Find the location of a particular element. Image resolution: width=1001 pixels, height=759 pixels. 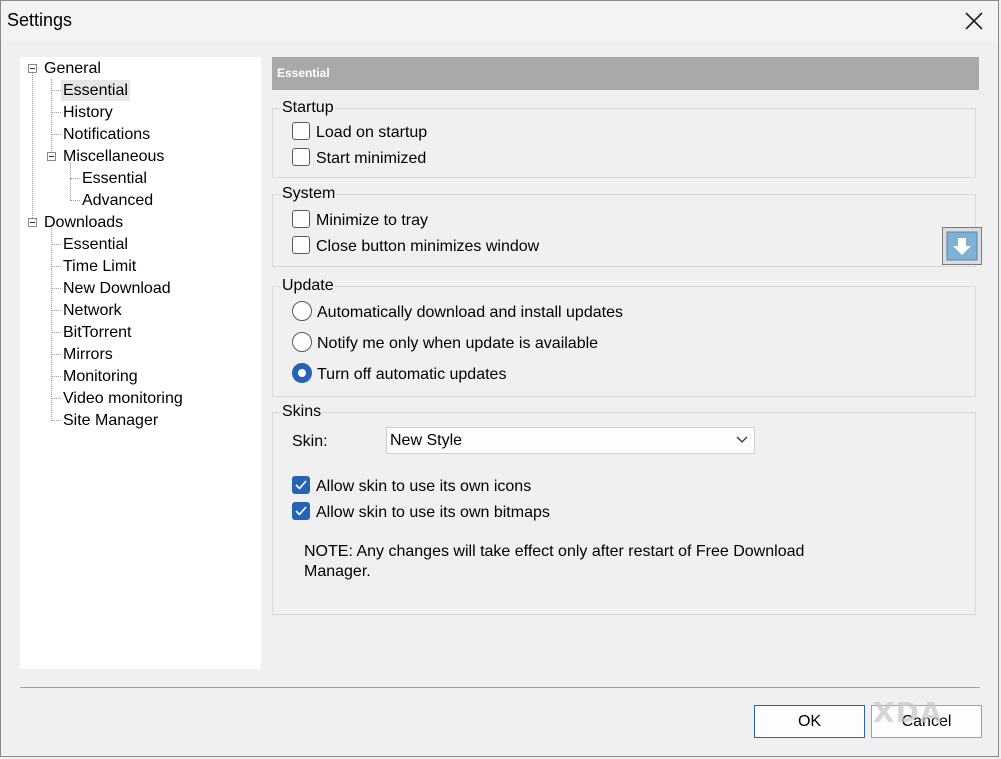

skin-select: New Style is located at coordinates (570, 440).